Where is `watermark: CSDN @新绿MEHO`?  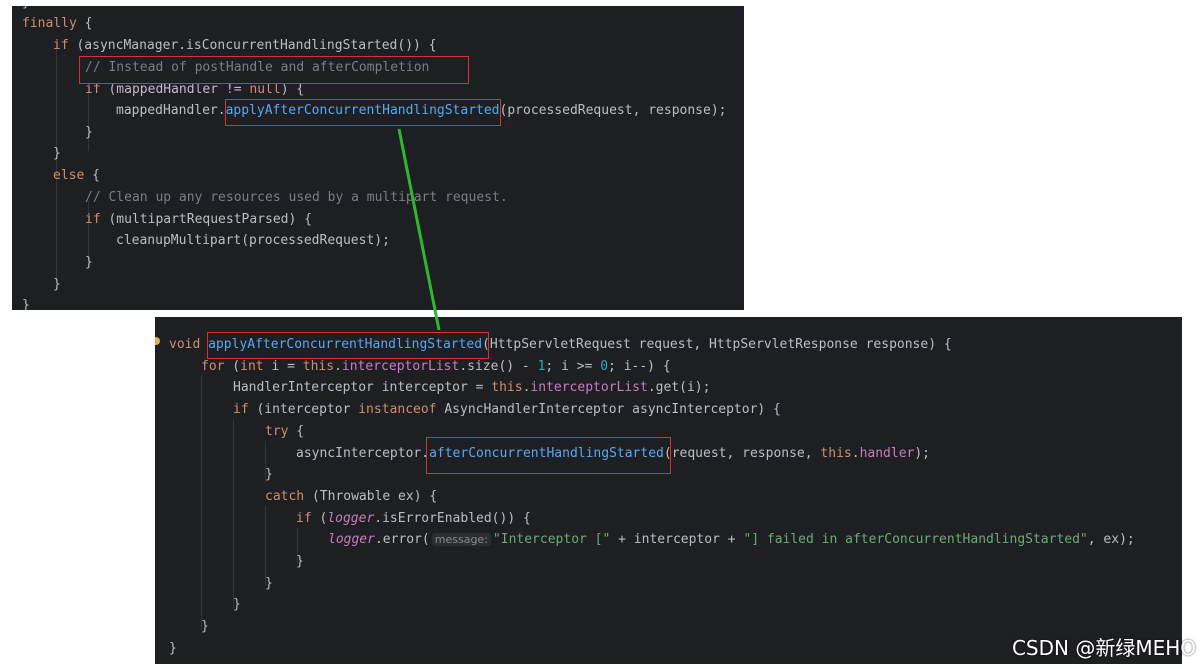
watermark: CSDN @新绿MEHO is located at coordinates (1103, 648).